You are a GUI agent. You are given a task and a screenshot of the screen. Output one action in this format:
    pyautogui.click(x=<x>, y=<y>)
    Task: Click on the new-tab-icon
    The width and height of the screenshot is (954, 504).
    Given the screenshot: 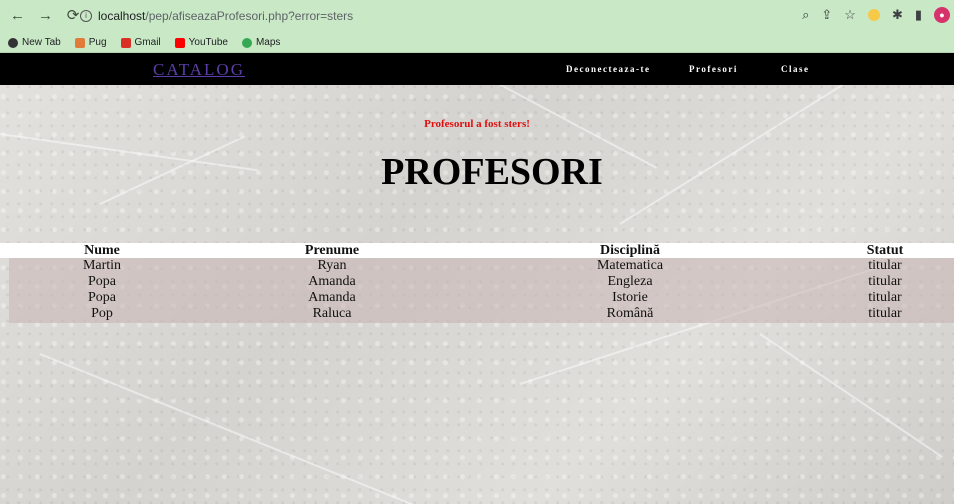 What is the action you would take?
    pyautogui.click(x=13, y=42)
    